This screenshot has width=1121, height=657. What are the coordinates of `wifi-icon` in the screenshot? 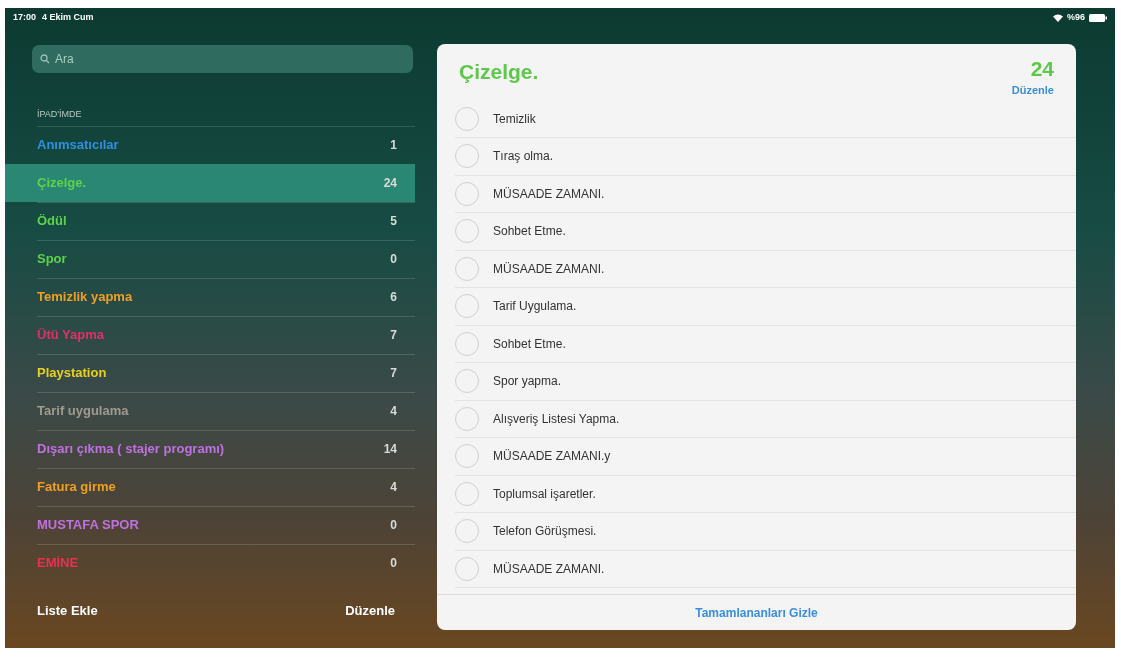 It's located at (1058, 18).